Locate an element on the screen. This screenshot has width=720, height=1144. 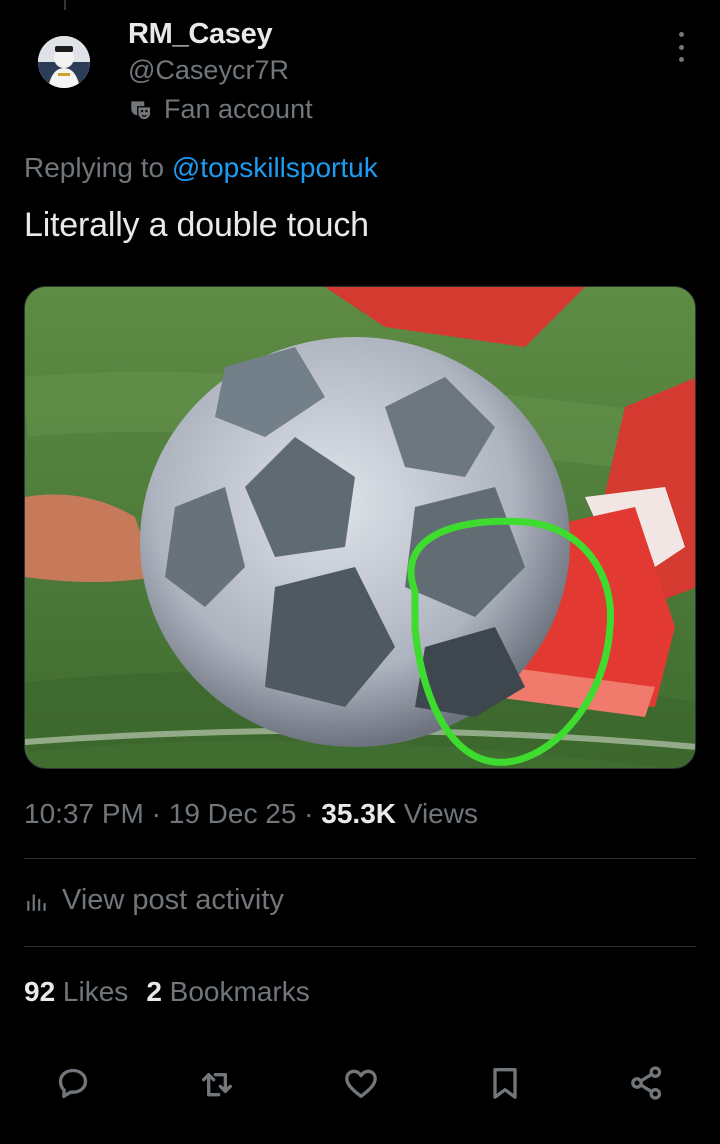
author-name: RM_Casey is located at coordinates (200, 34).